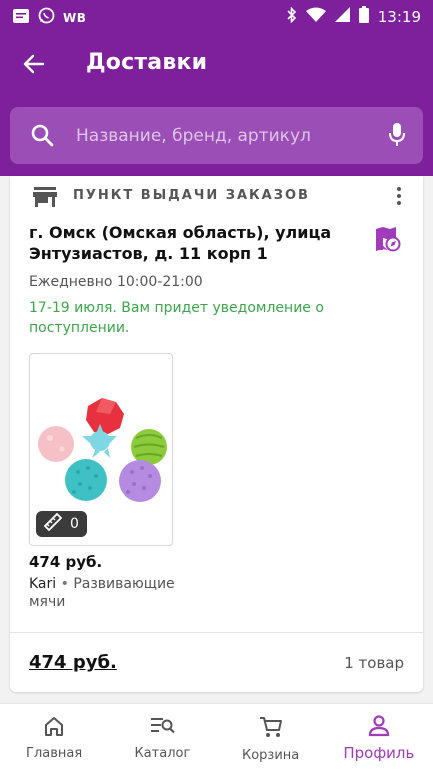  I want to click on order-total: 474 руб., so click(73, 662).